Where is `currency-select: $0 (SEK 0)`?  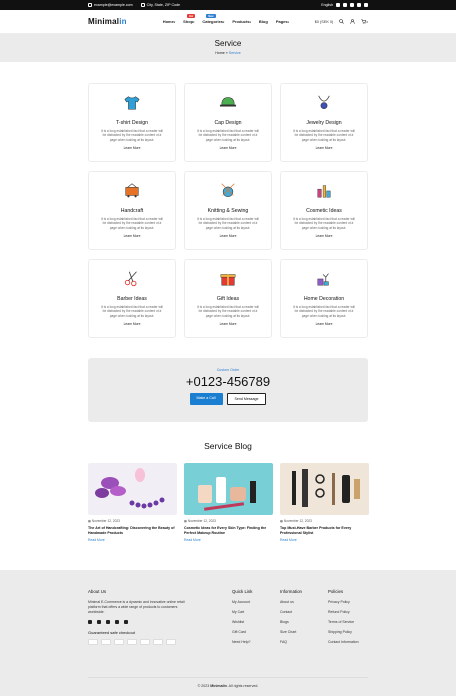
currency-select: $0 (SEK 0) is located at coordinates (324, 22).